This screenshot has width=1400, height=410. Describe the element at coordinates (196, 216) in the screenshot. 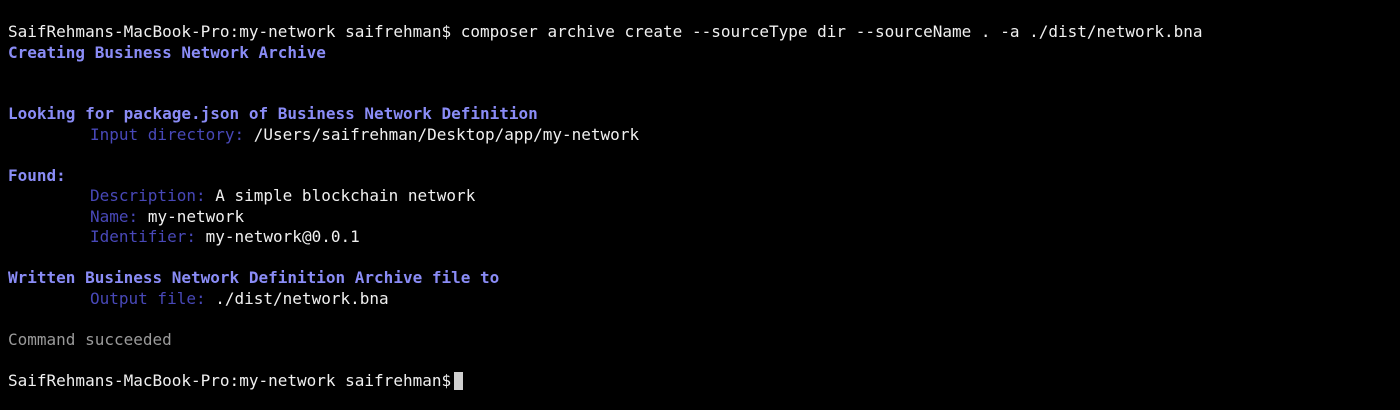

I see `name-value: my-network` at that location.